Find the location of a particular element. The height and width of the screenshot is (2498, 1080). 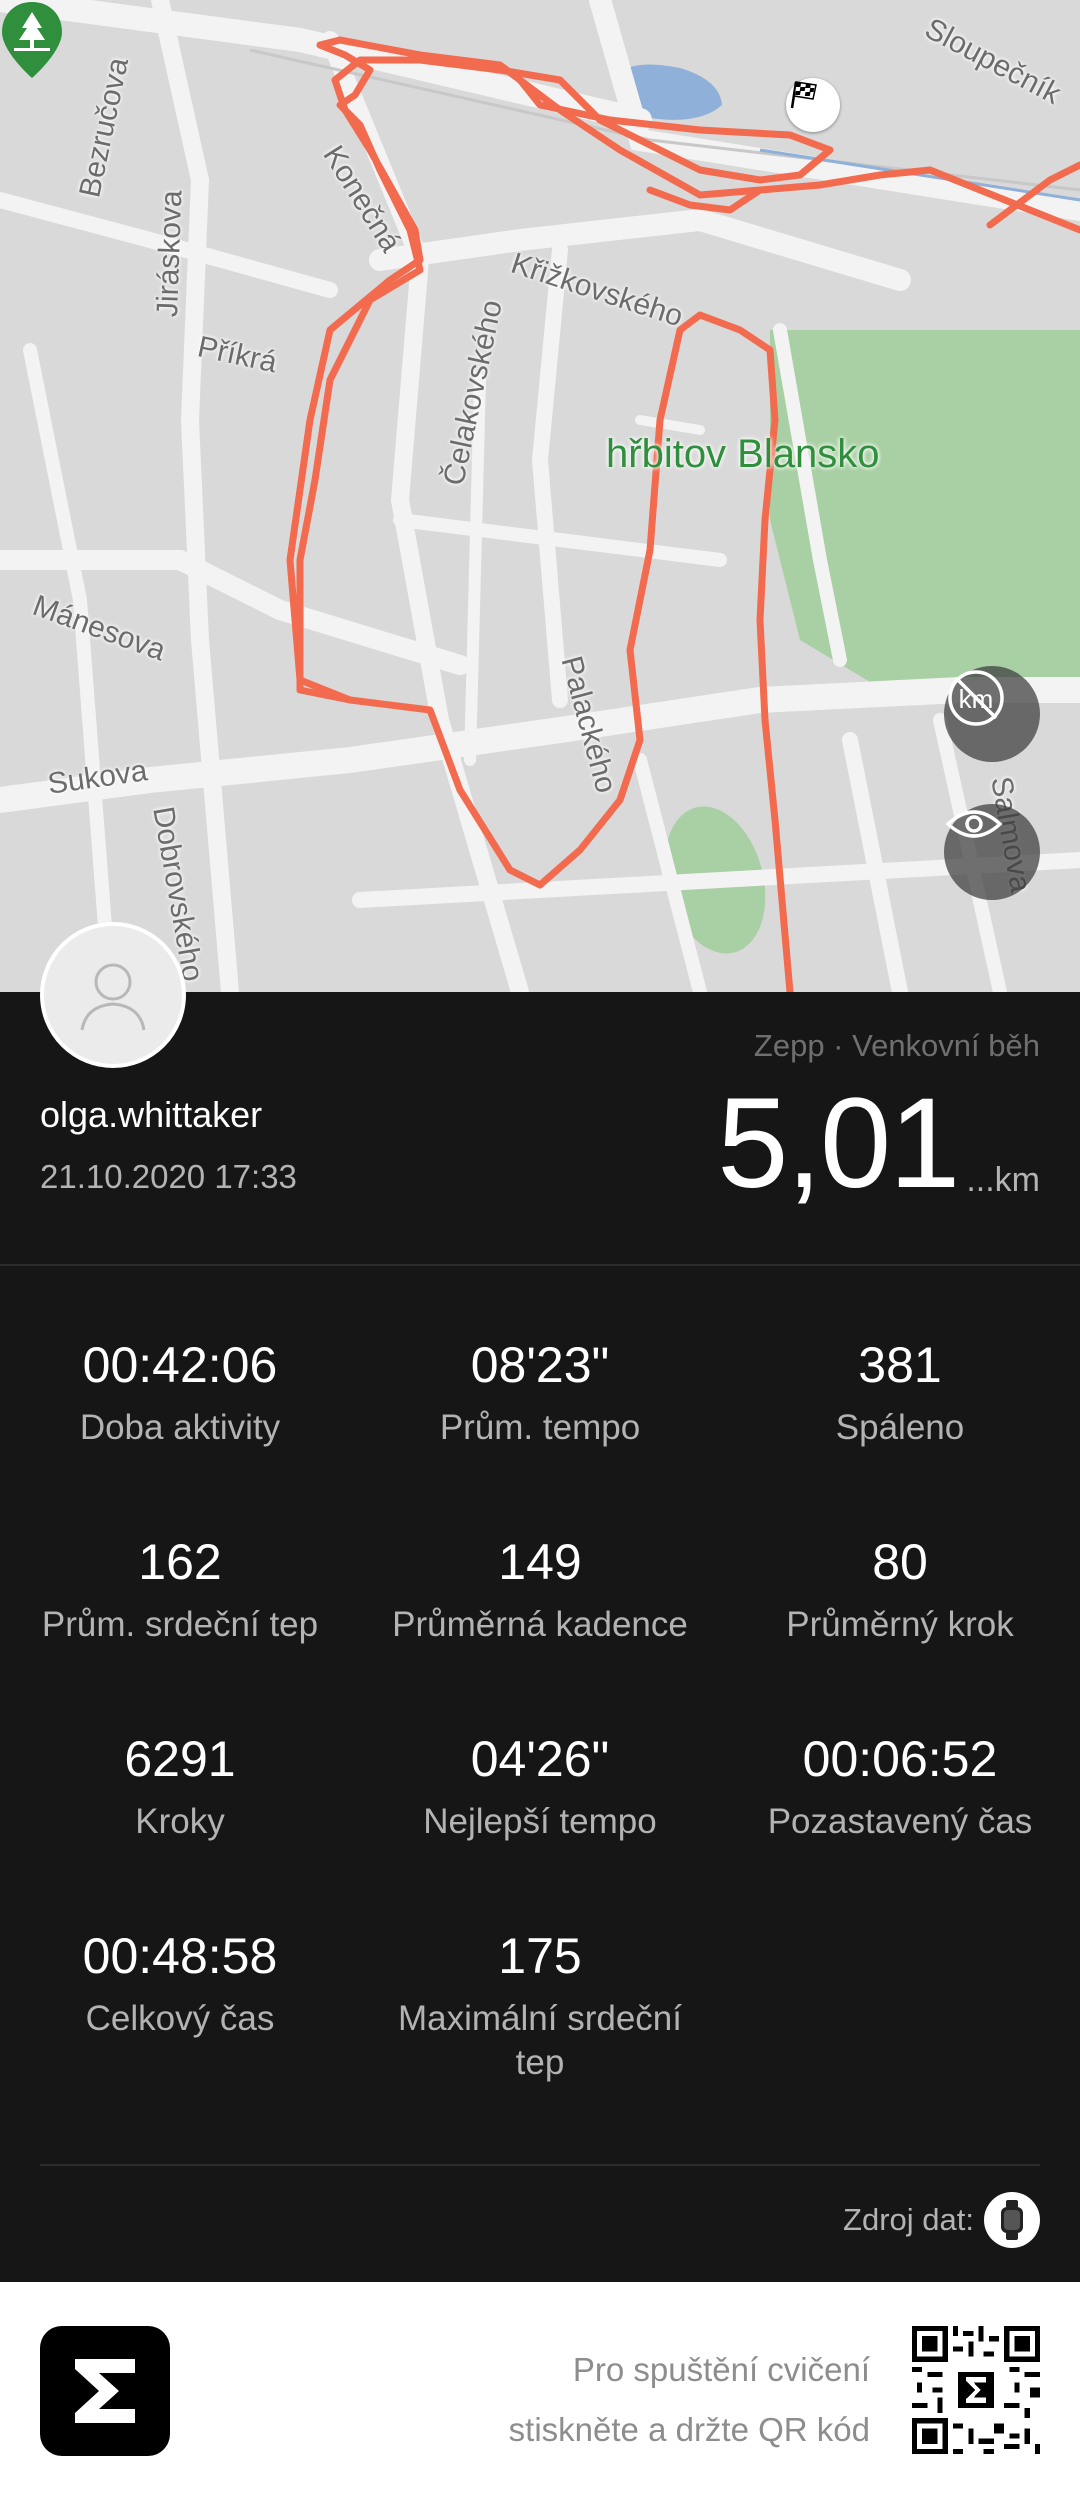

qr-instructions-line1: Pro spuštění cvičení is located at coordinates (721, 2369).